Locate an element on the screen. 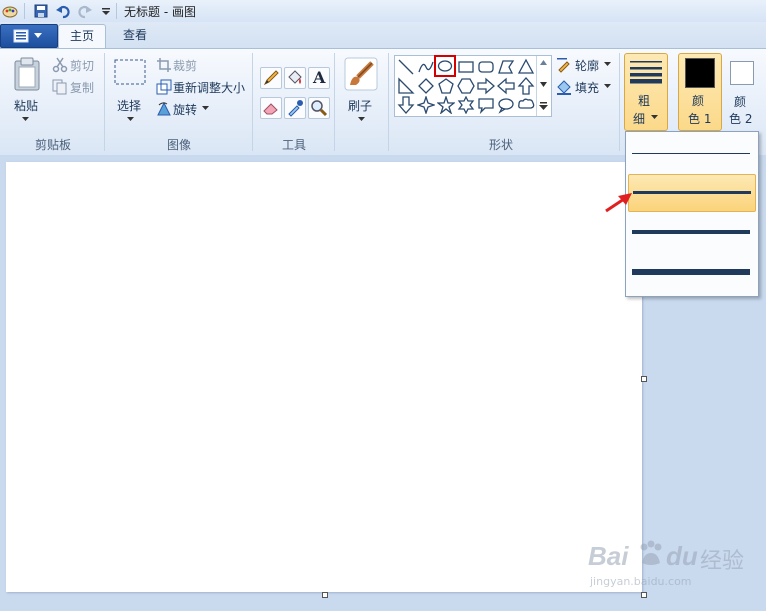 Image resolution: width=766 pixels, height=611 pixels. hexagon-shape-icon is located at coordinates (466, 86).